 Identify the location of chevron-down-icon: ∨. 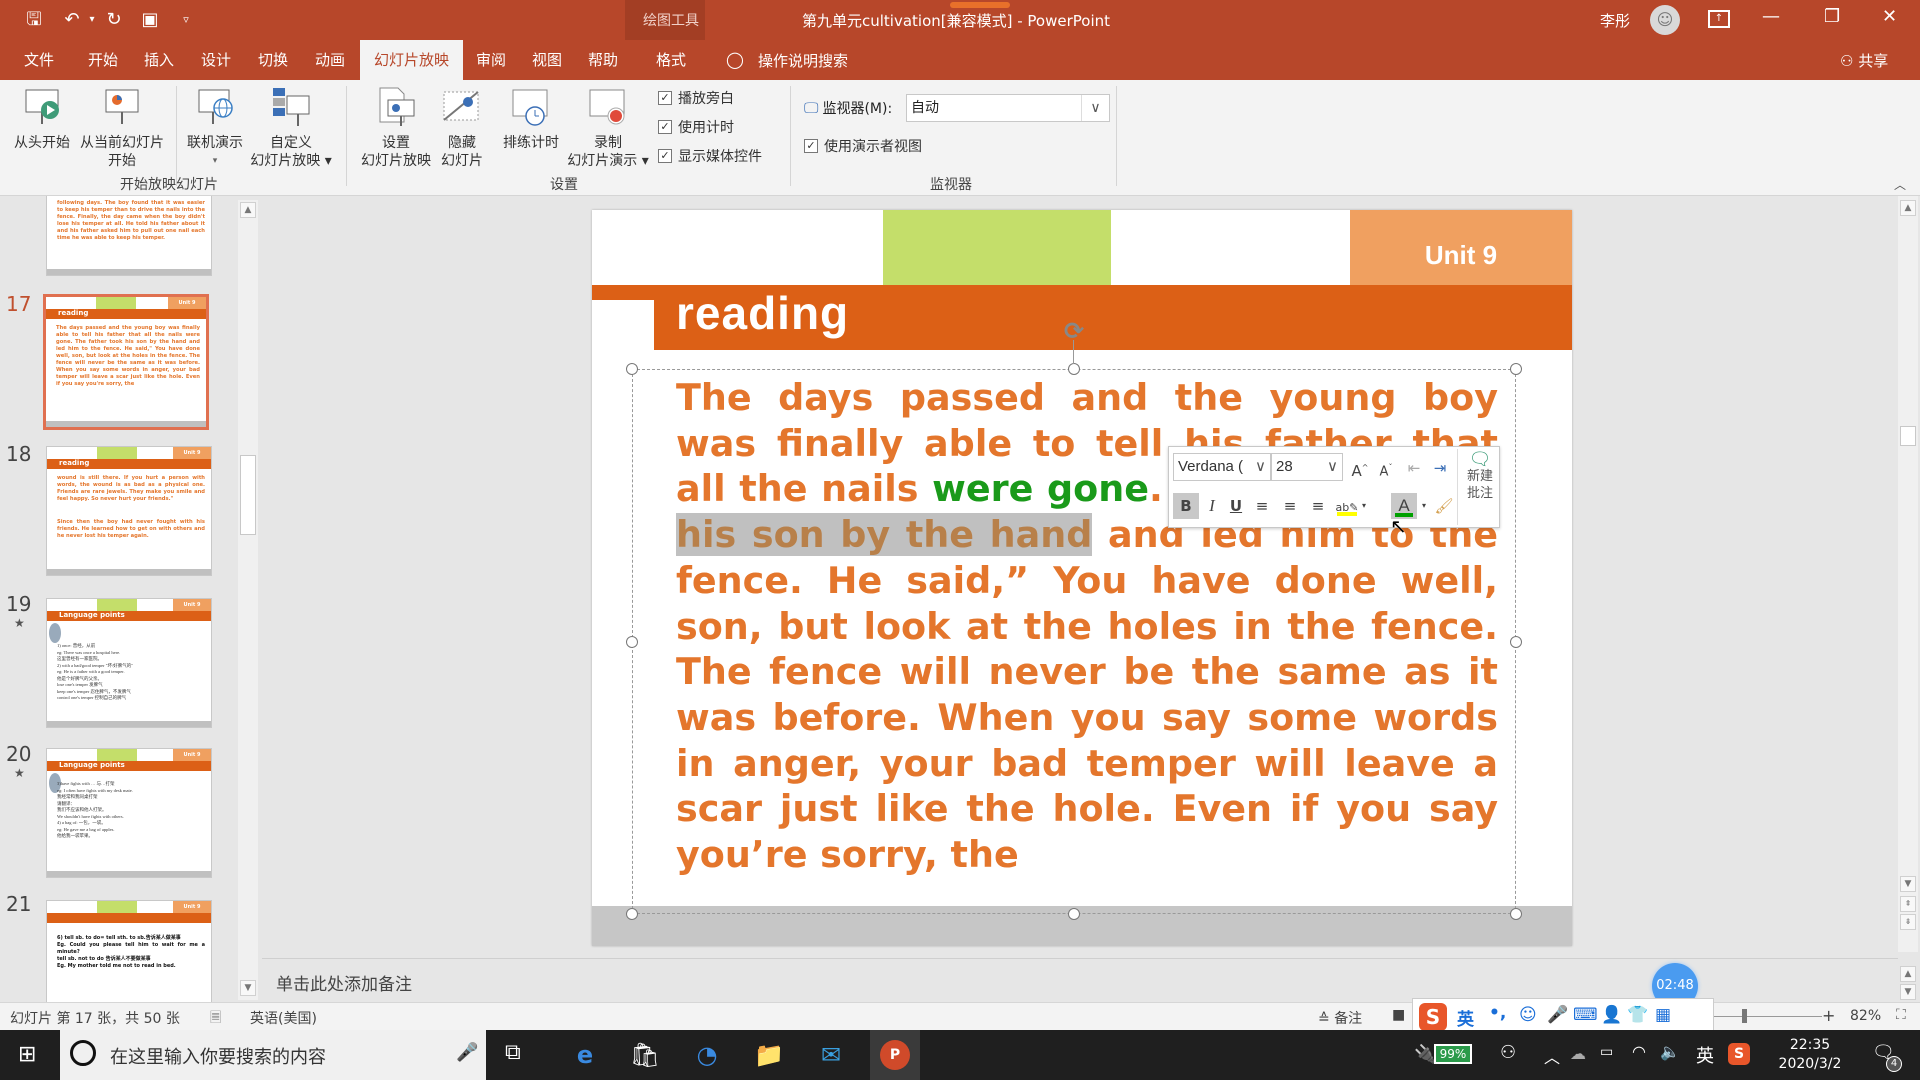
(1332, 467).